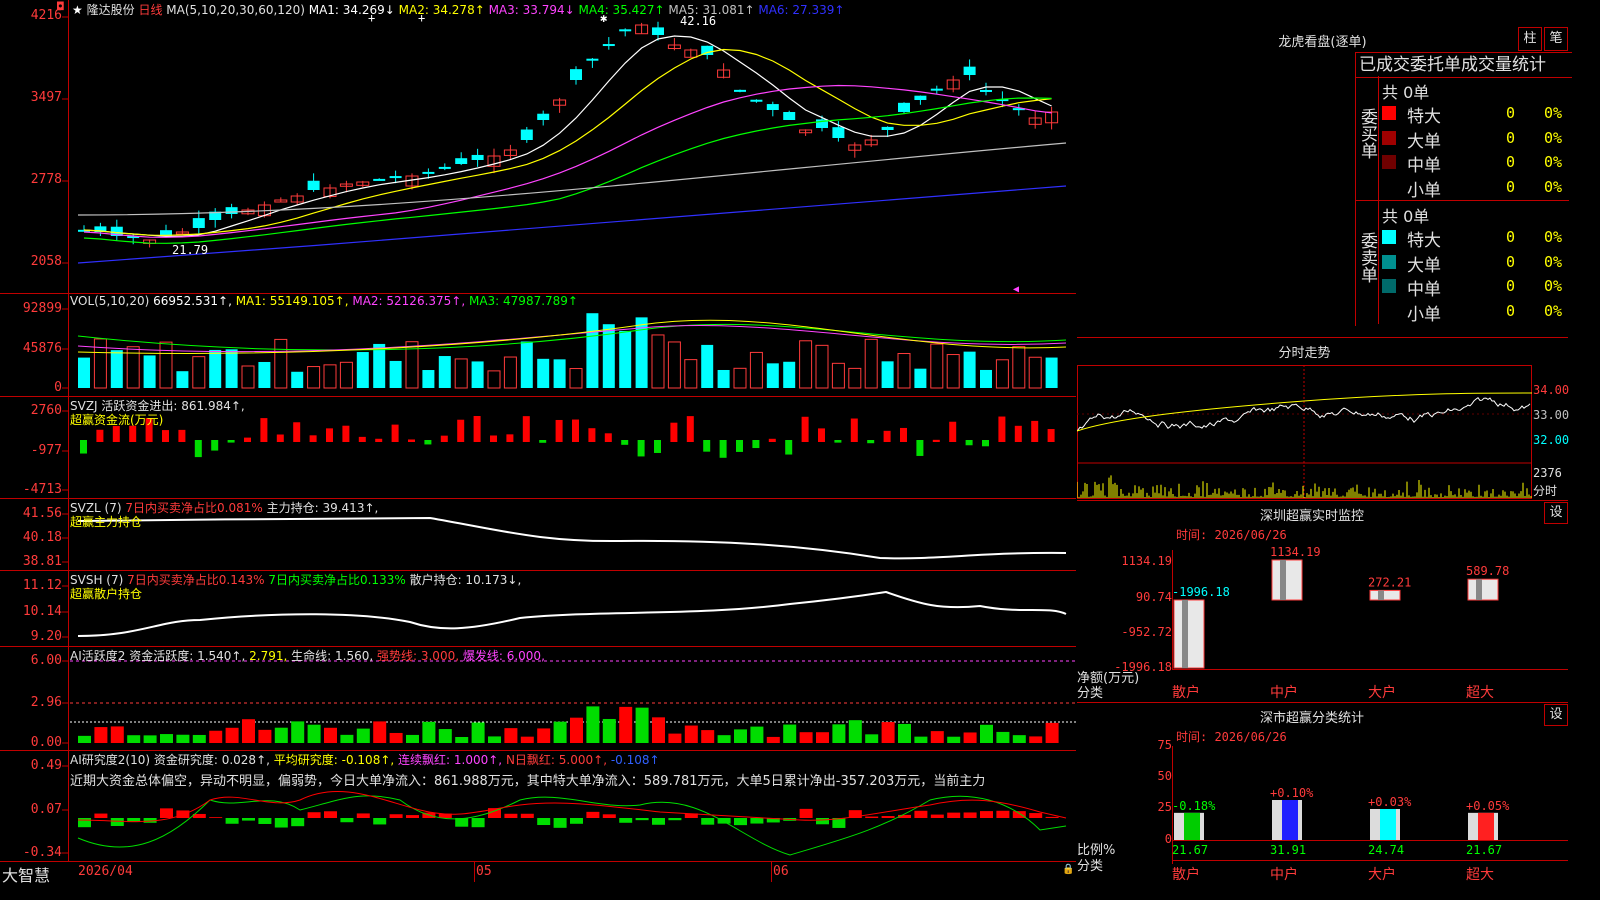  Describe the element at coordinates (77, 10) in the screenshot. I see `favorite-star-icon: ★` at that location.